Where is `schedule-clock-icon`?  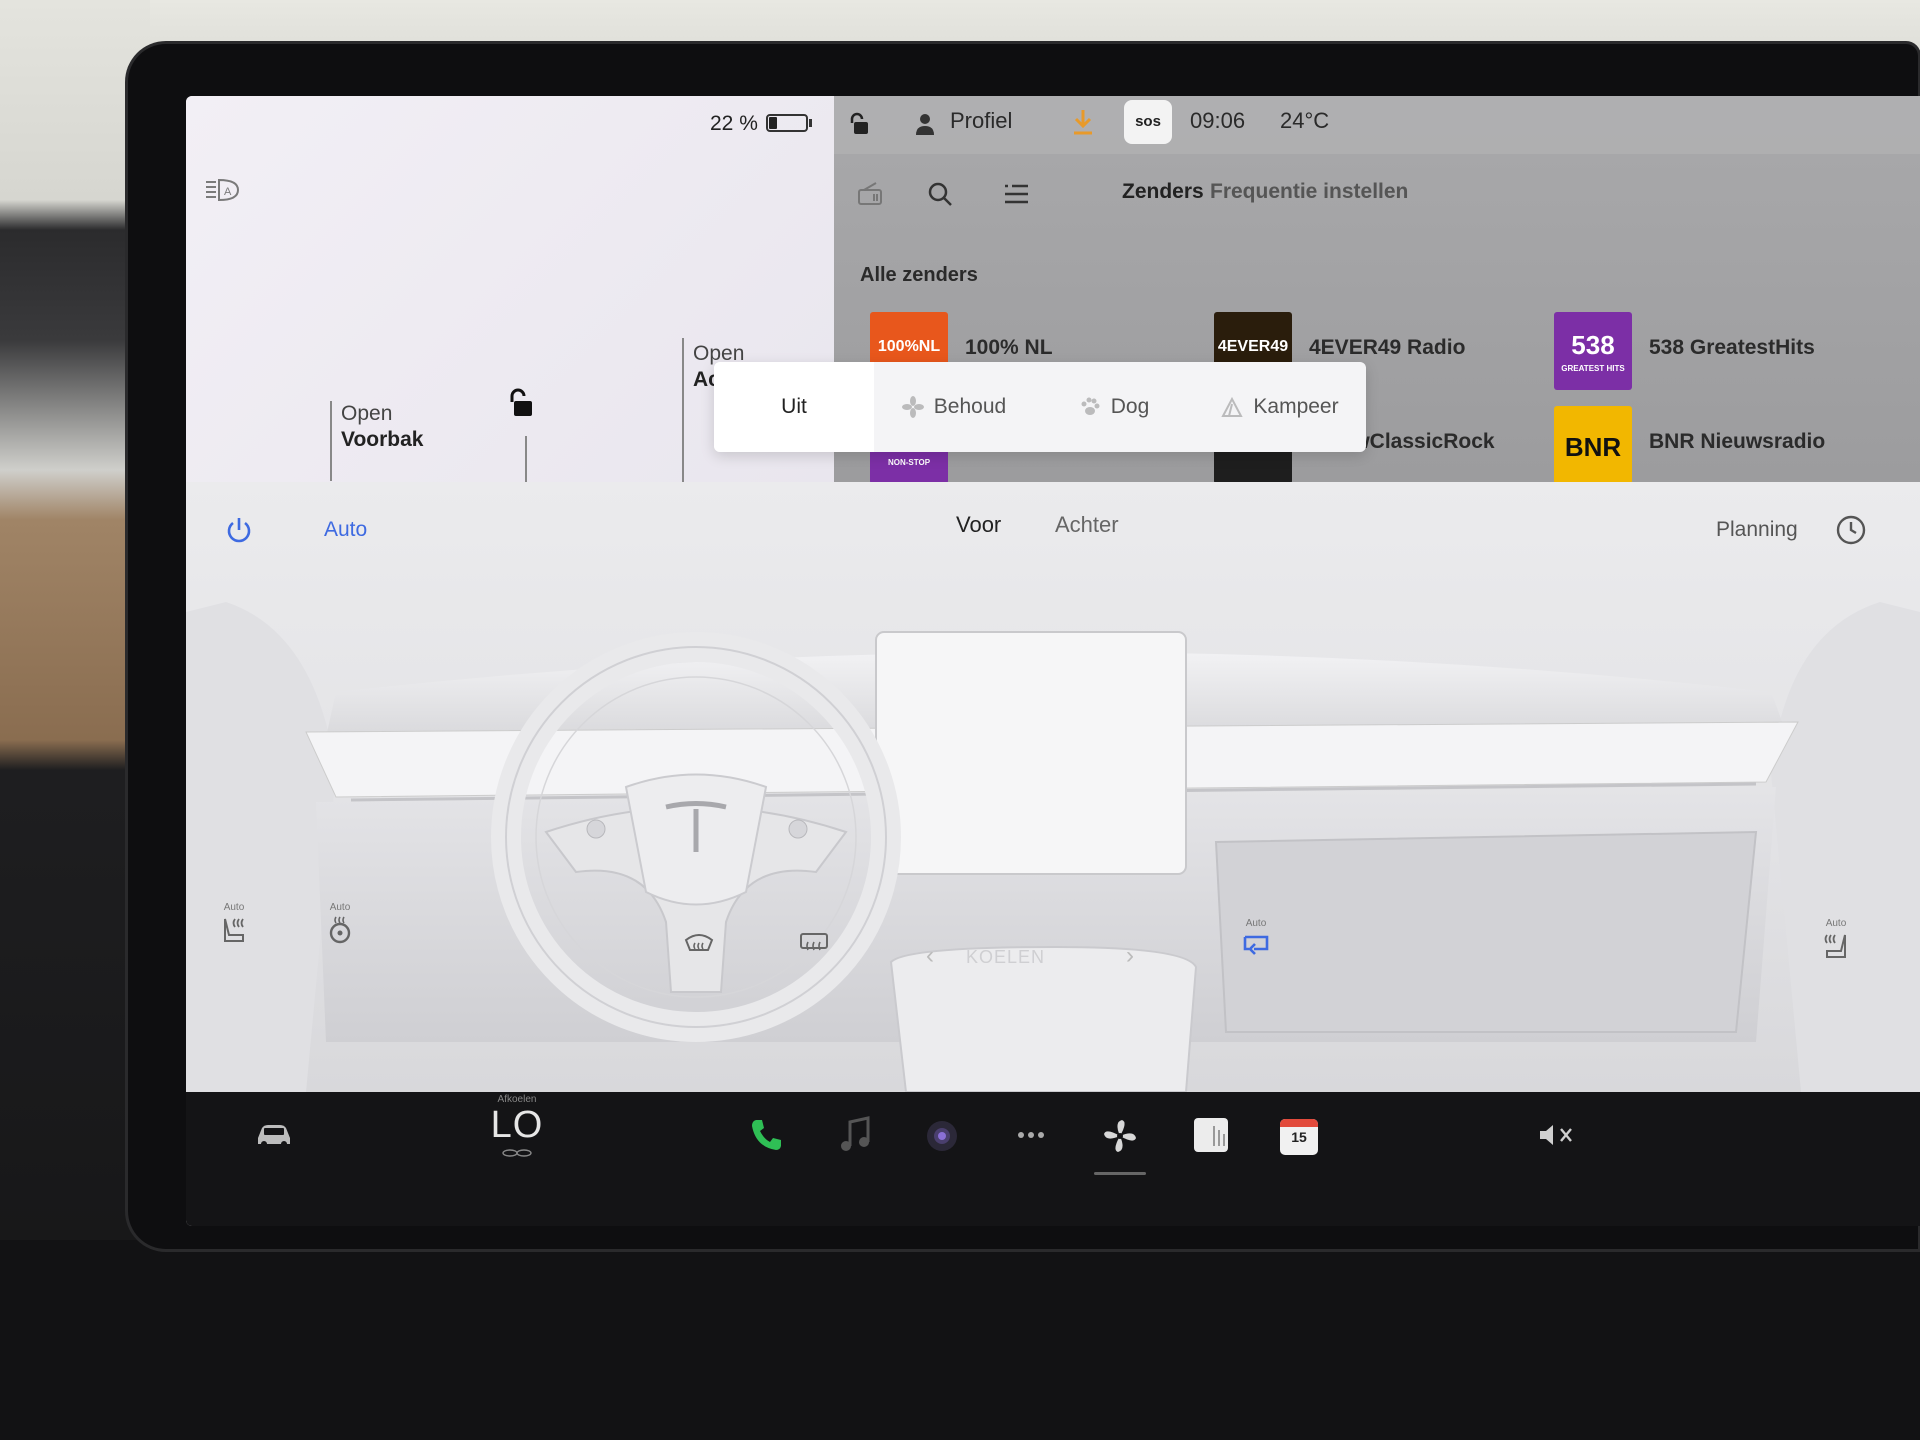 schedule-clock-icon is located at coordinates (1851, 530).